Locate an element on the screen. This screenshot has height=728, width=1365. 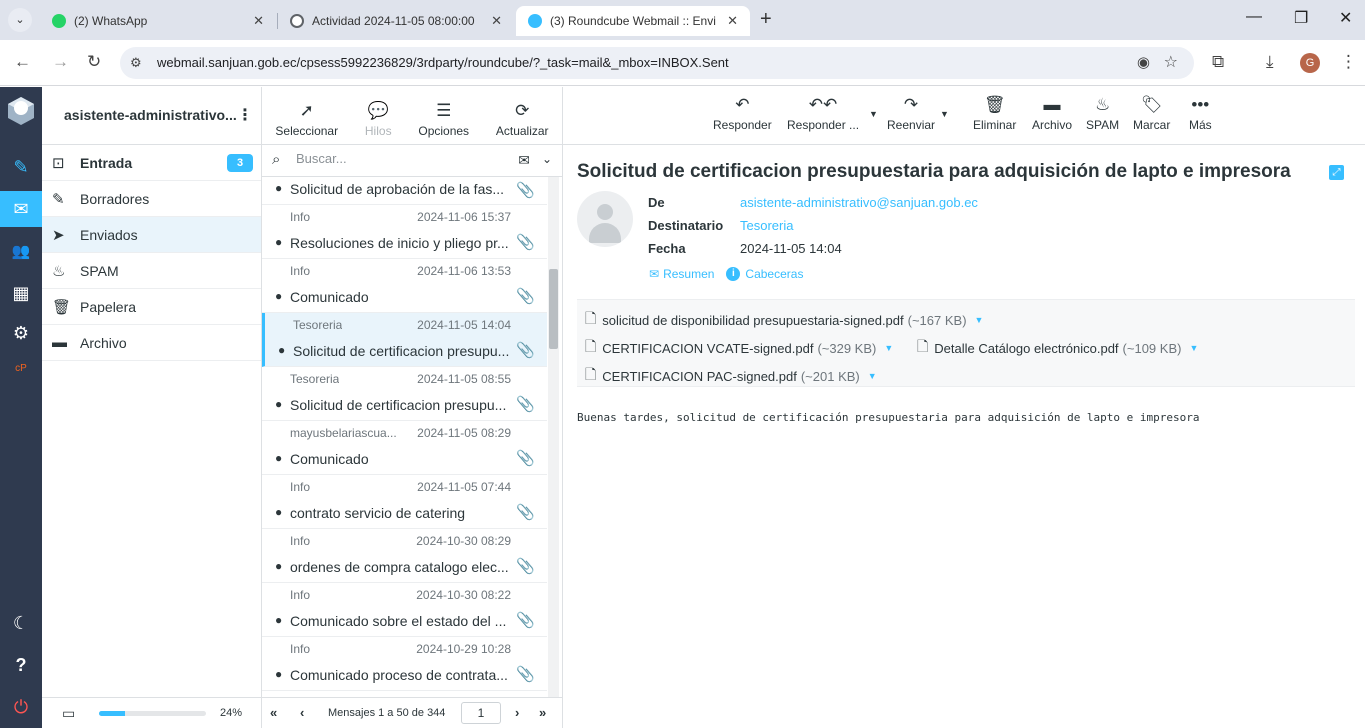
restore-icon: ❐ is located at coordinates (1301, 18).